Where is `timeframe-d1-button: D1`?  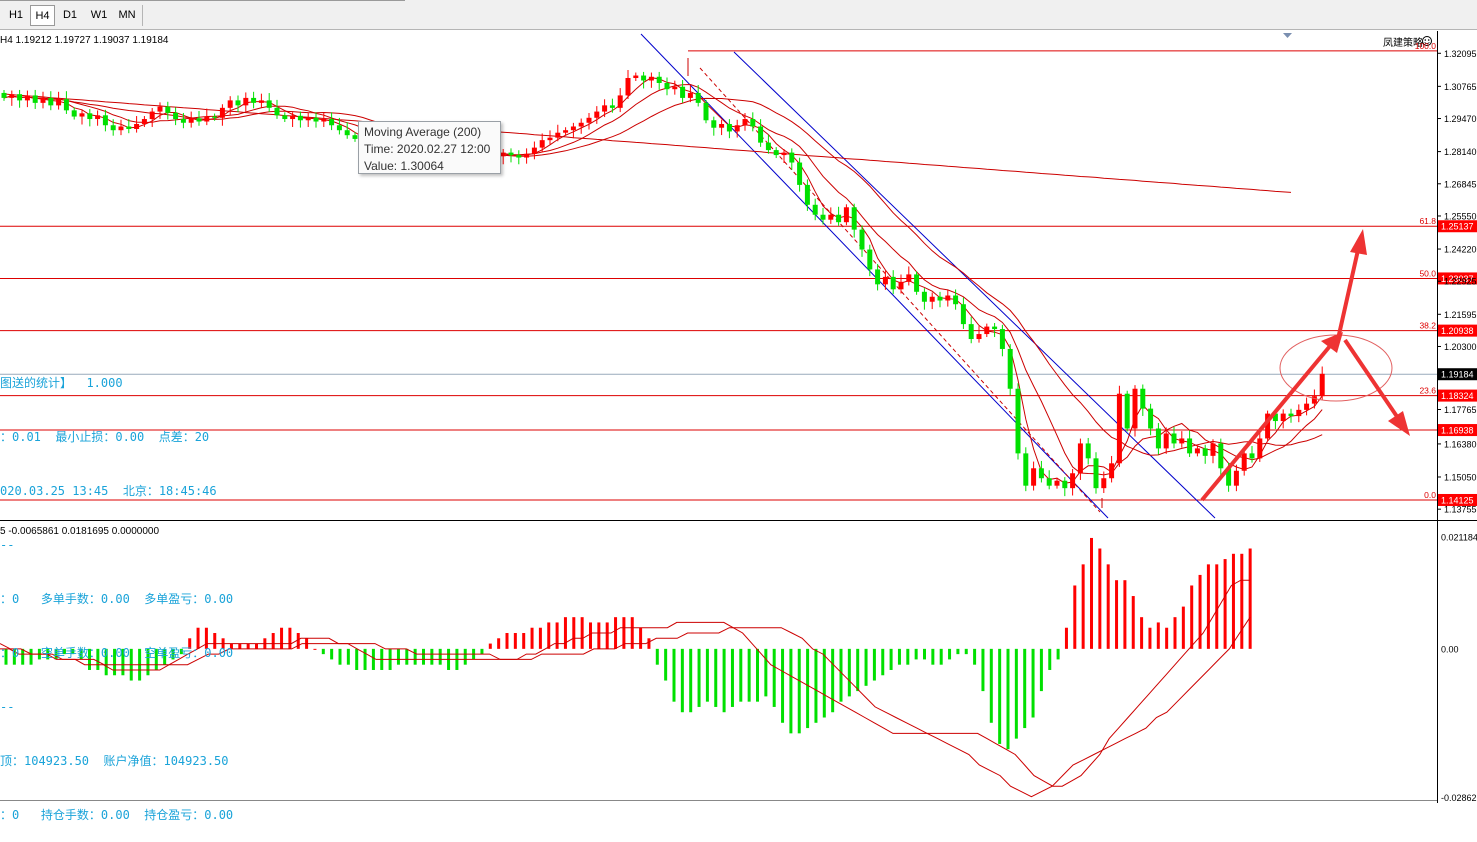
timeframe-d1-button: D1 is located at coordinates (70, 15).